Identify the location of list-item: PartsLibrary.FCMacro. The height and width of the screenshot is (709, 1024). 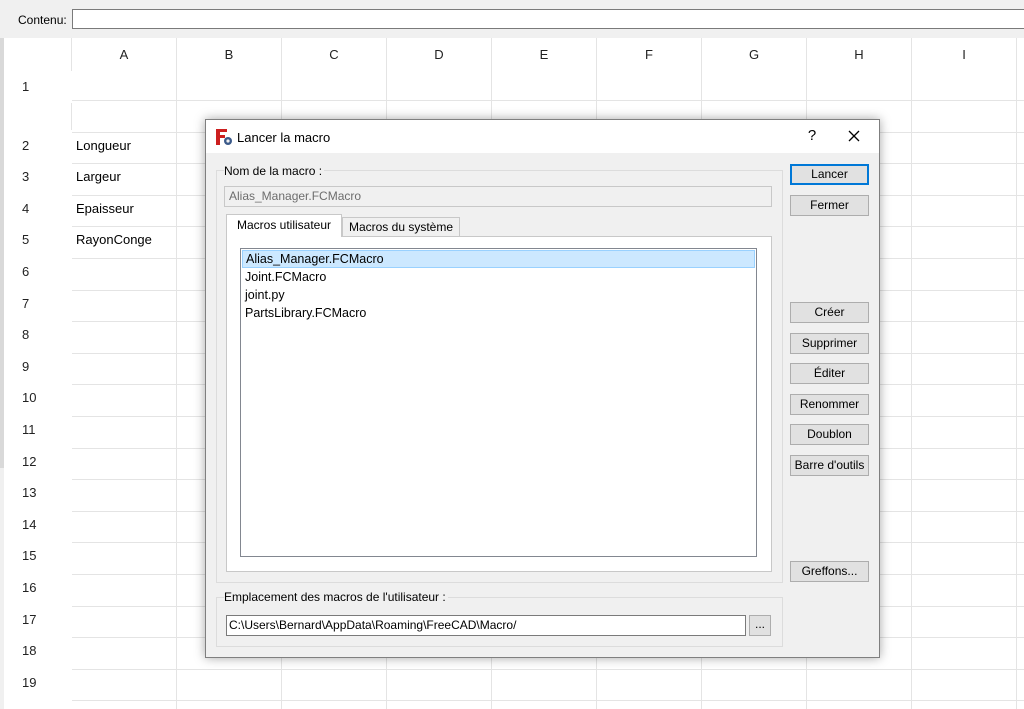
(498, 313).